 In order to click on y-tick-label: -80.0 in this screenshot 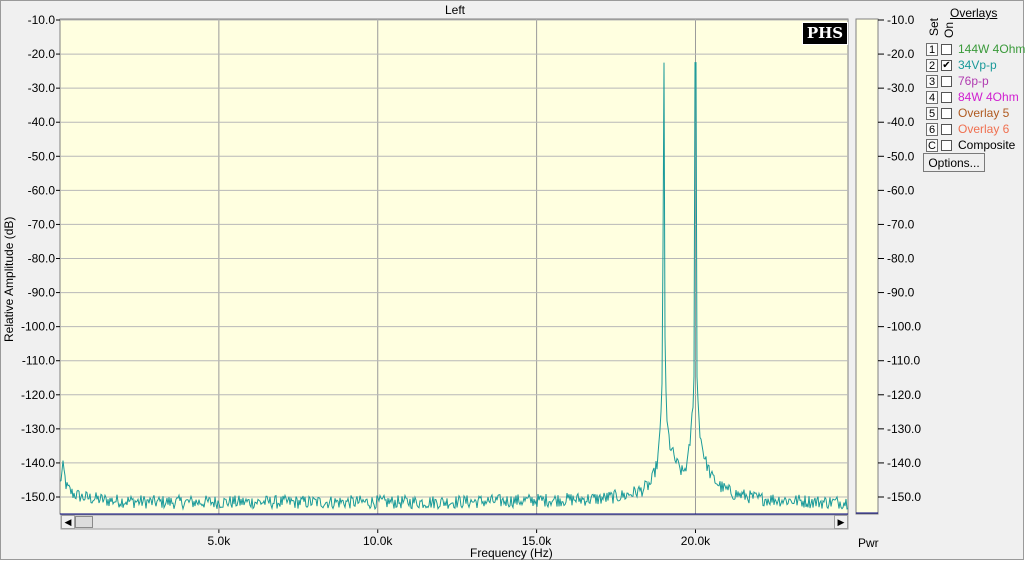, I will do `click(42, 259)`.